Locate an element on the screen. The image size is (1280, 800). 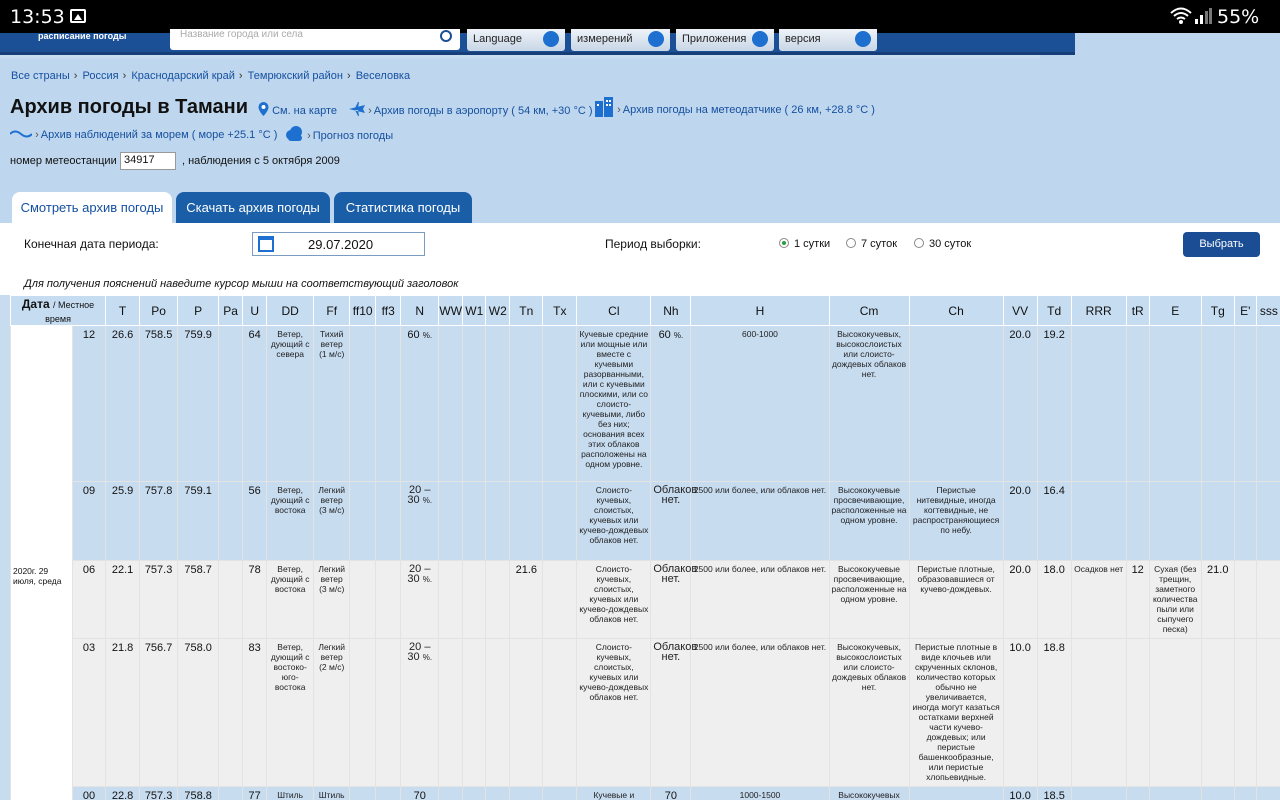
col-header: sss is located at coordinates (1267, 310).